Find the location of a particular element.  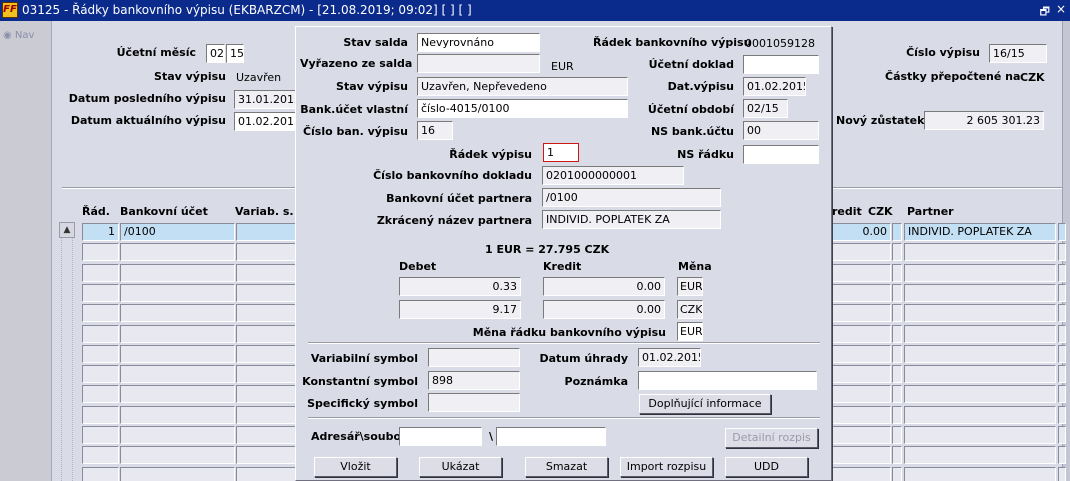

cislo-vypisu-field: 16/15 is located at coordinates (1018, 53).